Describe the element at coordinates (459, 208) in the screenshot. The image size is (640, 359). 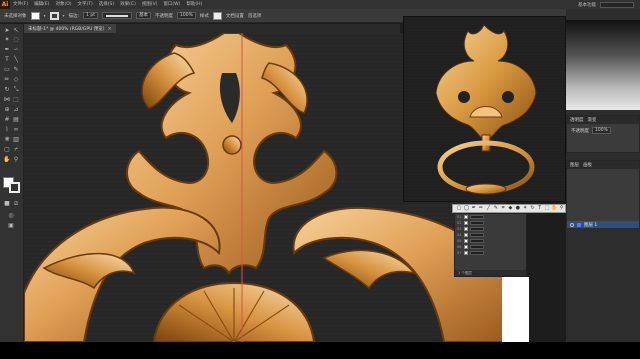
I see `rectangle-icon: ▢` at that location.